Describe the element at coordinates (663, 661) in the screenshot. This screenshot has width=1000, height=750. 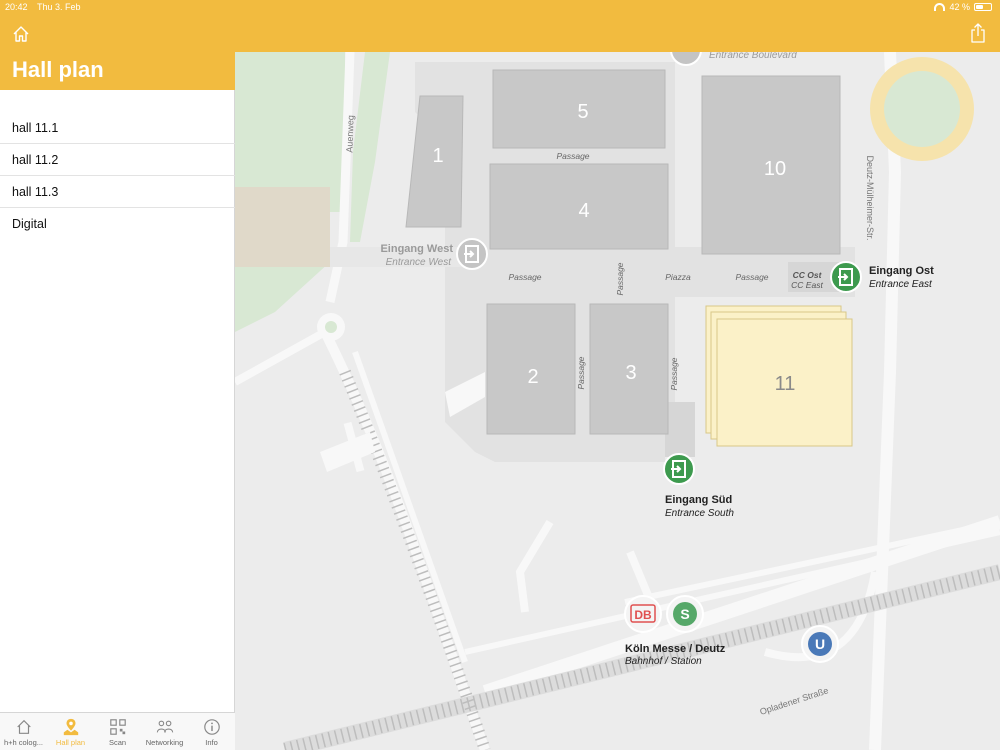
I see `station-subtitle: Bahnhof / Station` at that location.